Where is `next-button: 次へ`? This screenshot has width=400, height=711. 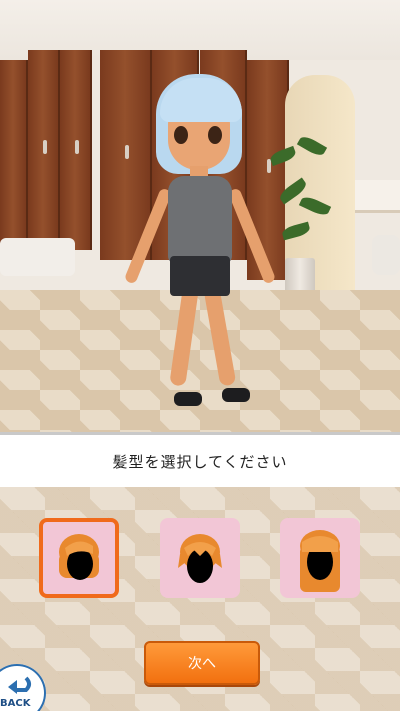
next-button: 次へ is located at coordinates (202, 663).